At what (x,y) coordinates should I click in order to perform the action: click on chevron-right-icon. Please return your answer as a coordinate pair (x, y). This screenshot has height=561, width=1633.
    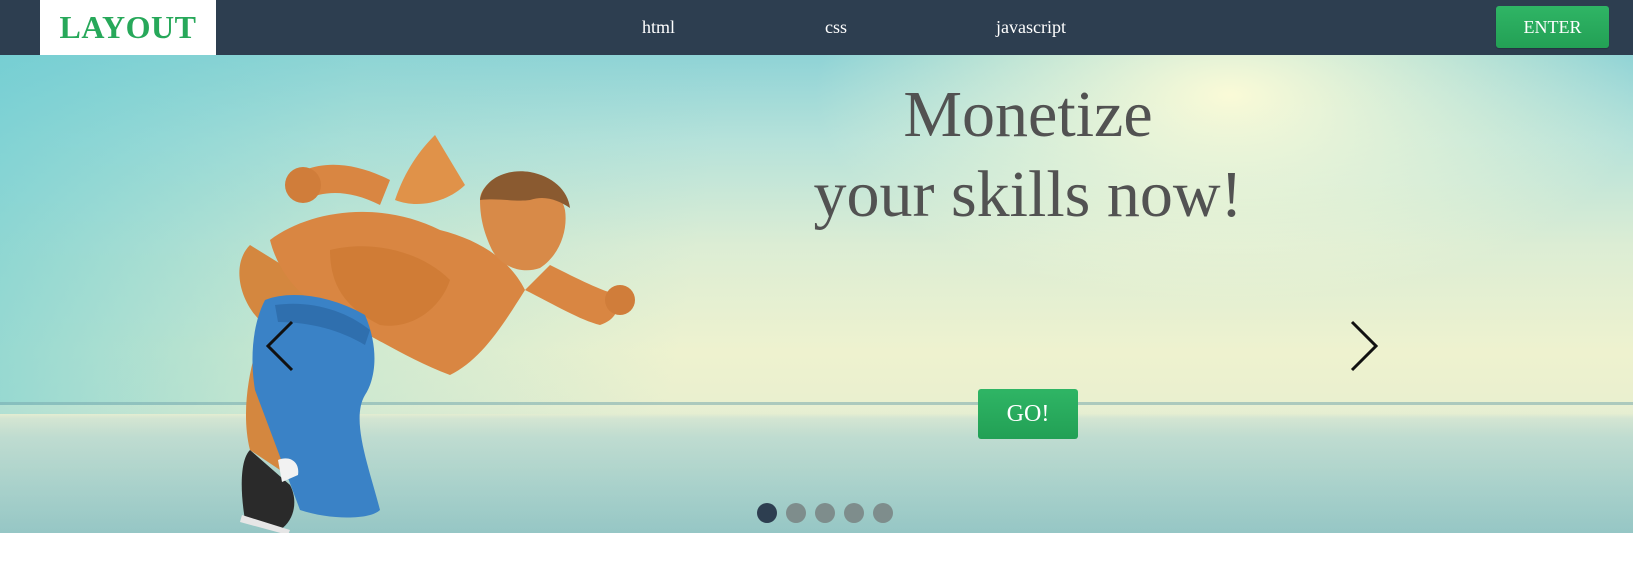
    Looking at the image, I should click on (1366, 346).